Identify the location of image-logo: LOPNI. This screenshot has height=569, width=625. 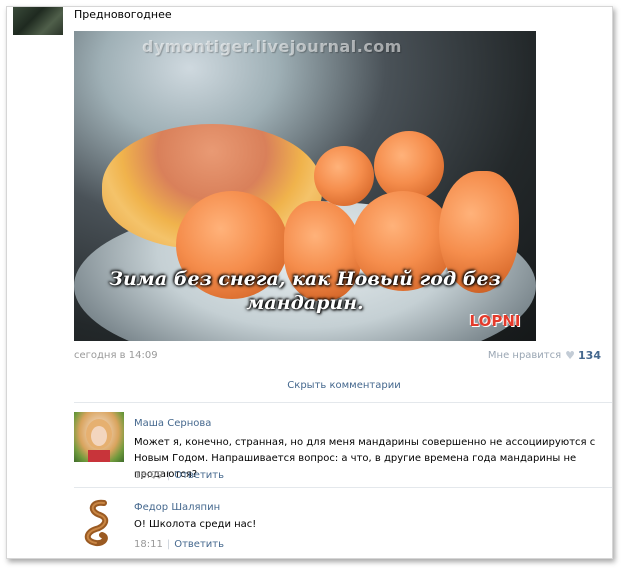
(495, 321).